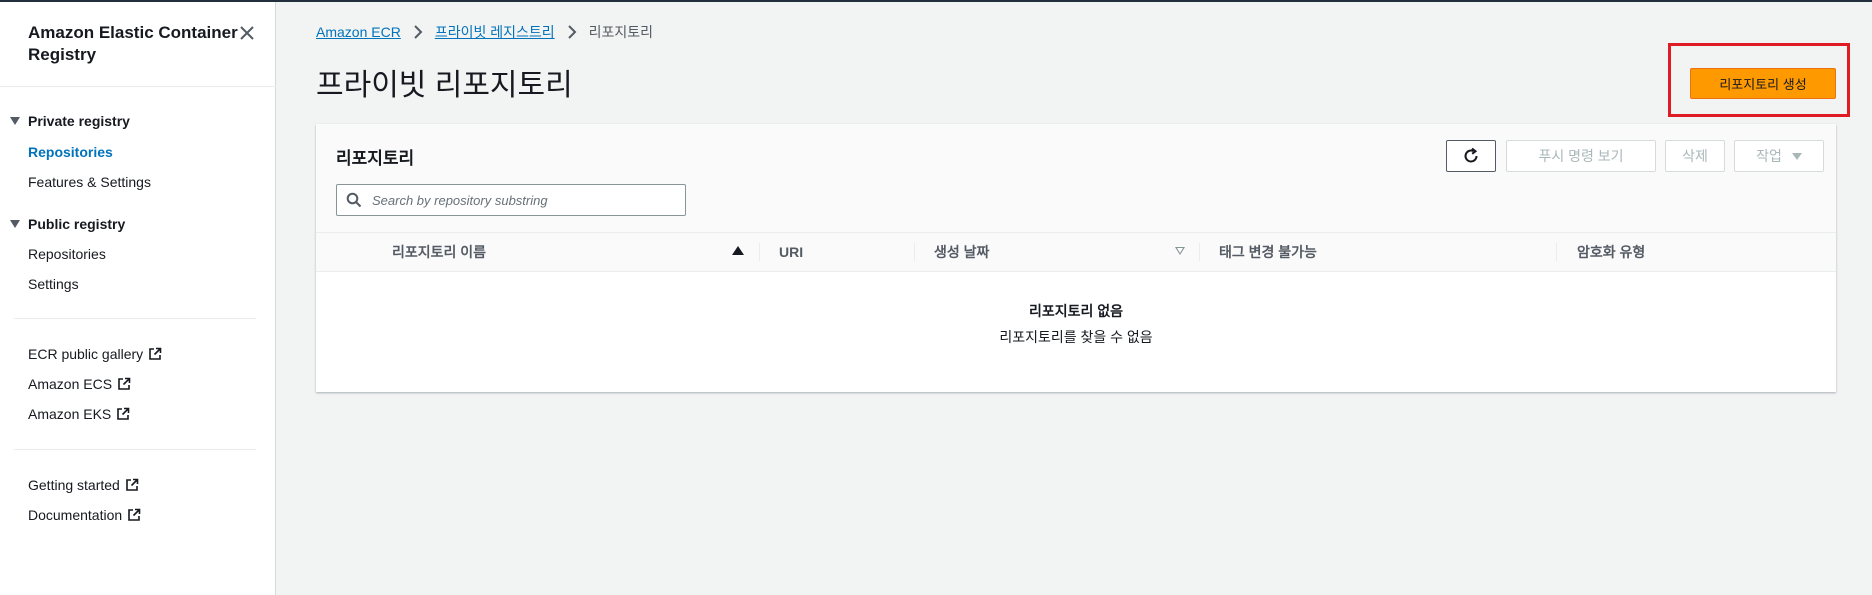 This screenshot has width=1872, height=595. Describe the element at coordinates (79, 121) in the screenshot. I see `section-label: Private registry` at that location.